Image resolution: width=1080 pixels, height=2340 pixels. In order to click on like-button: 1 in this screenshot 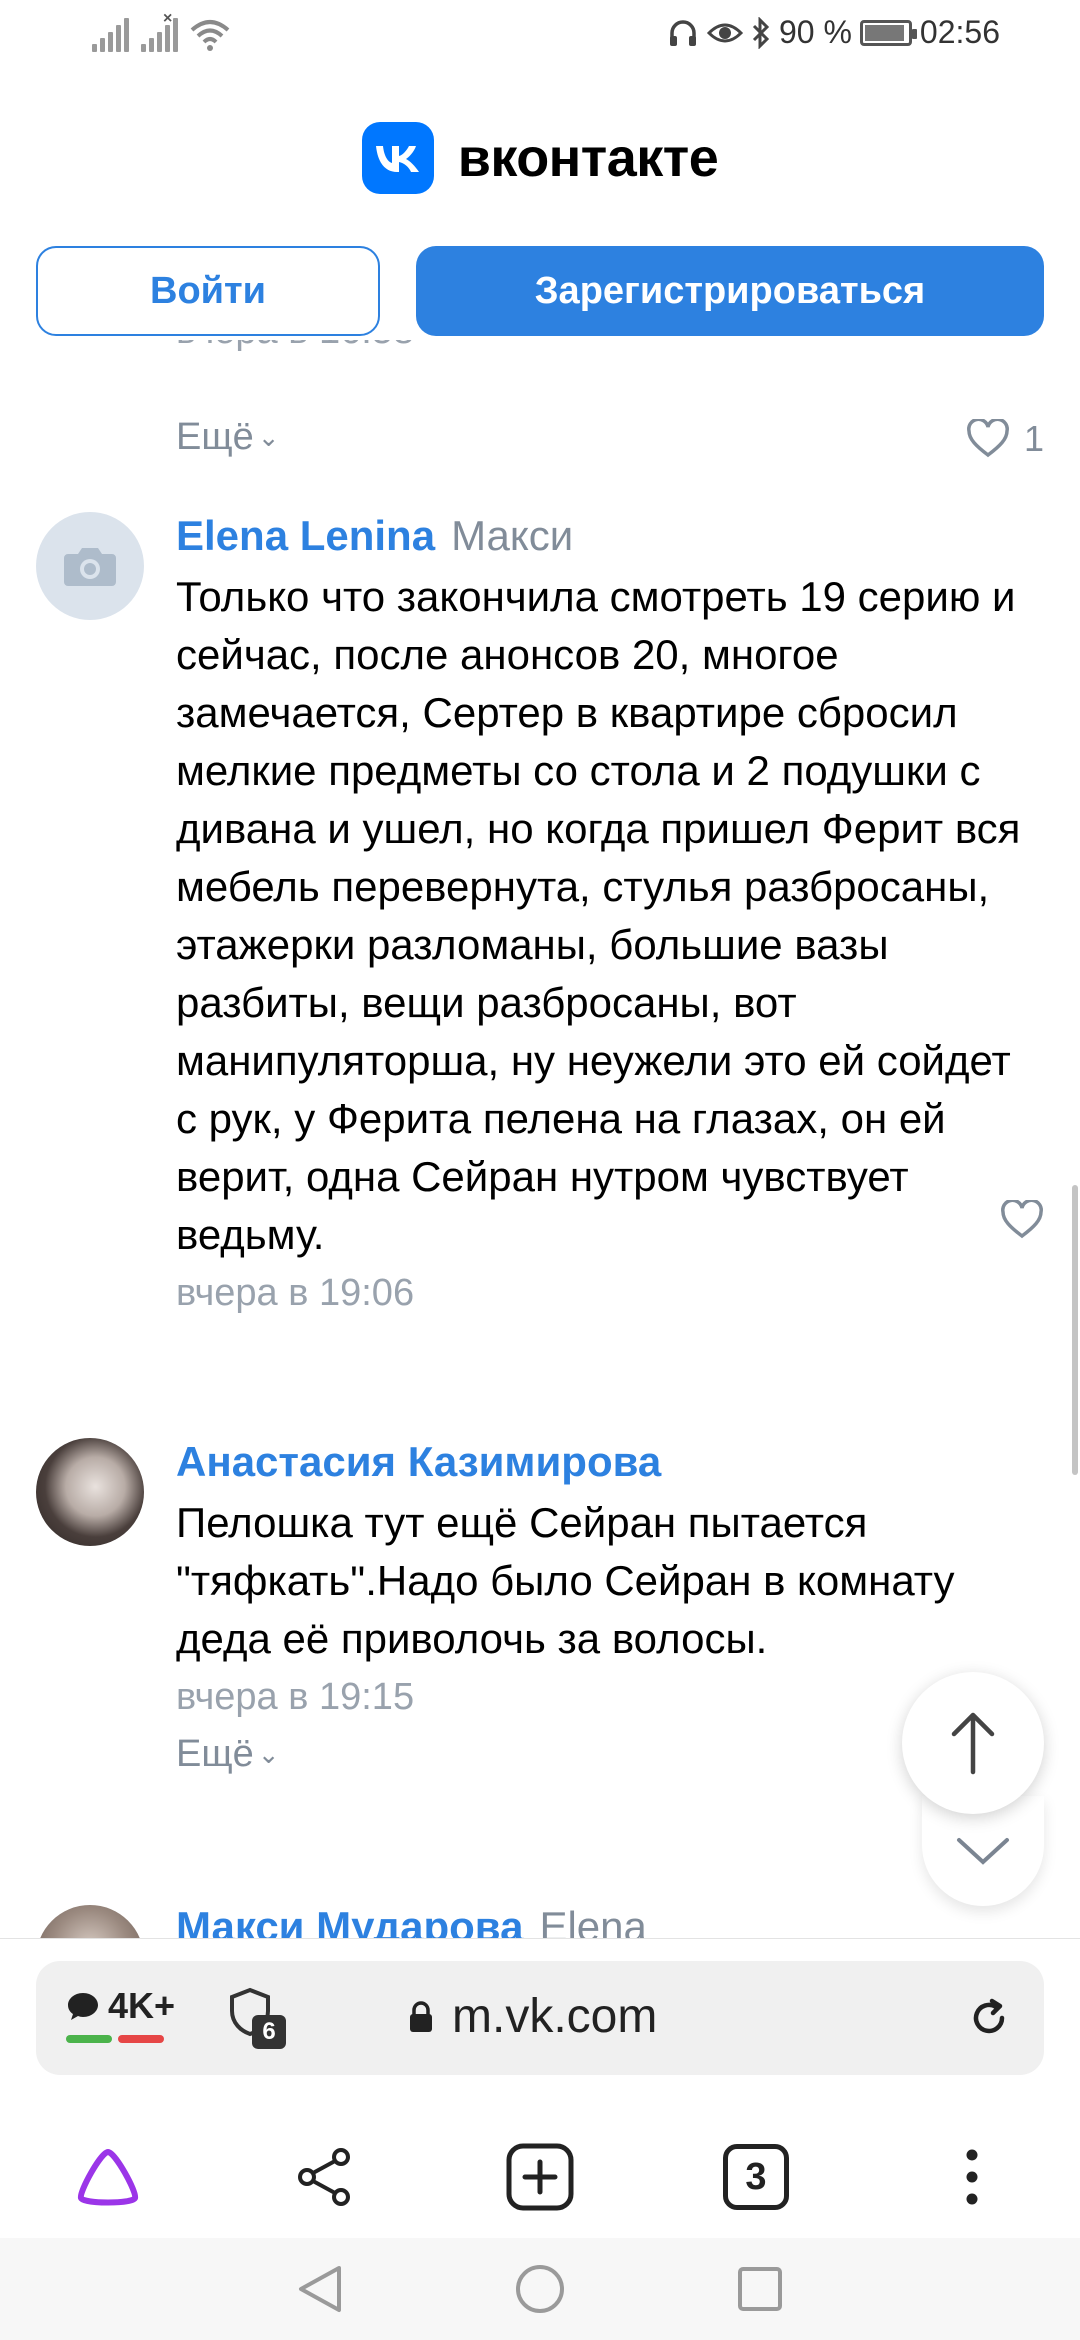, I will do `click(1005, 439)`.